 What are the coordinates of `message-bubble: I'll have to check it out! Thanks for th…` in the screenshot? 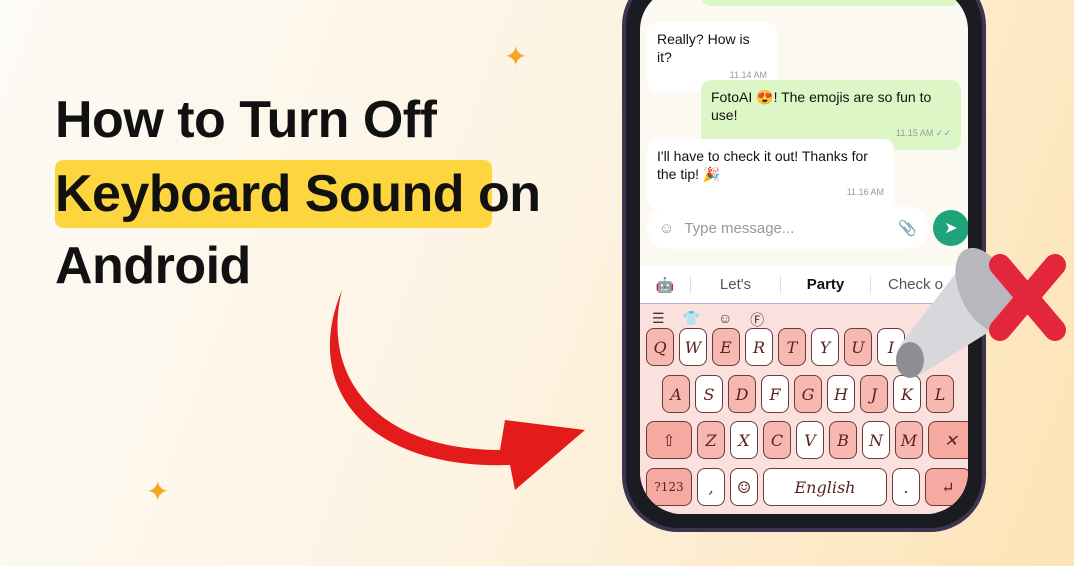 It's located at (770, 174).